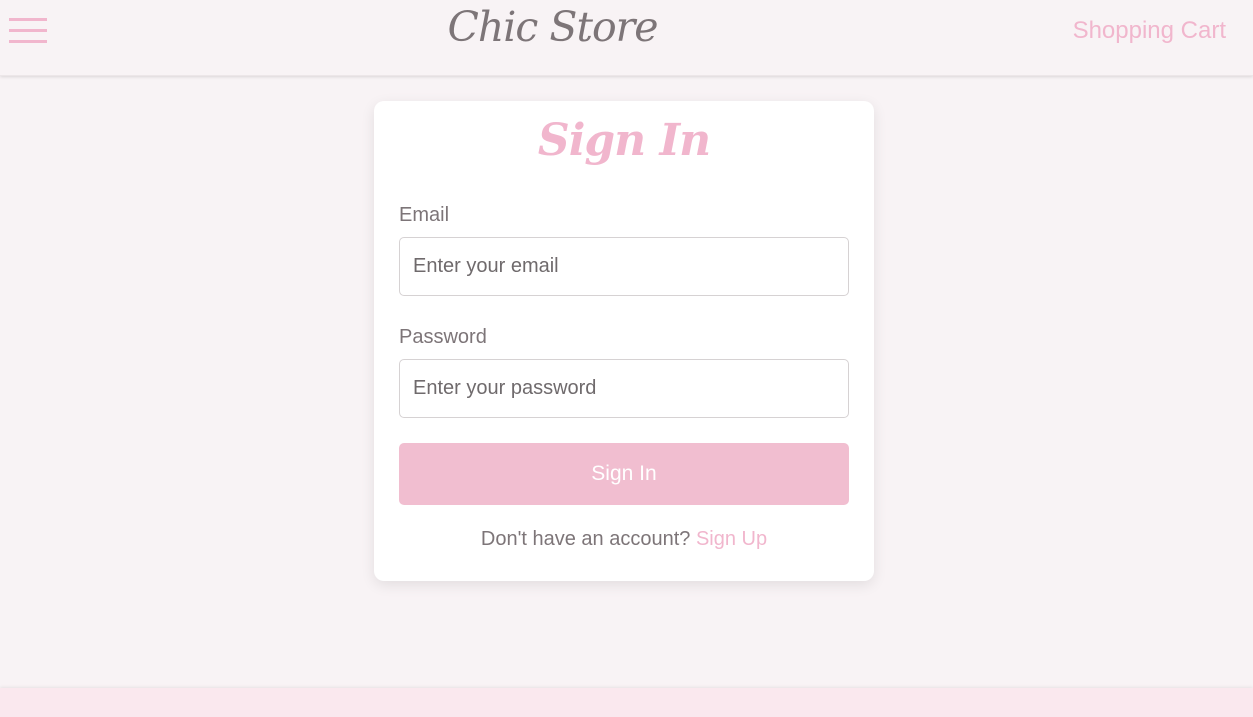  I want to click on password-label: Password, so click(443, 337).